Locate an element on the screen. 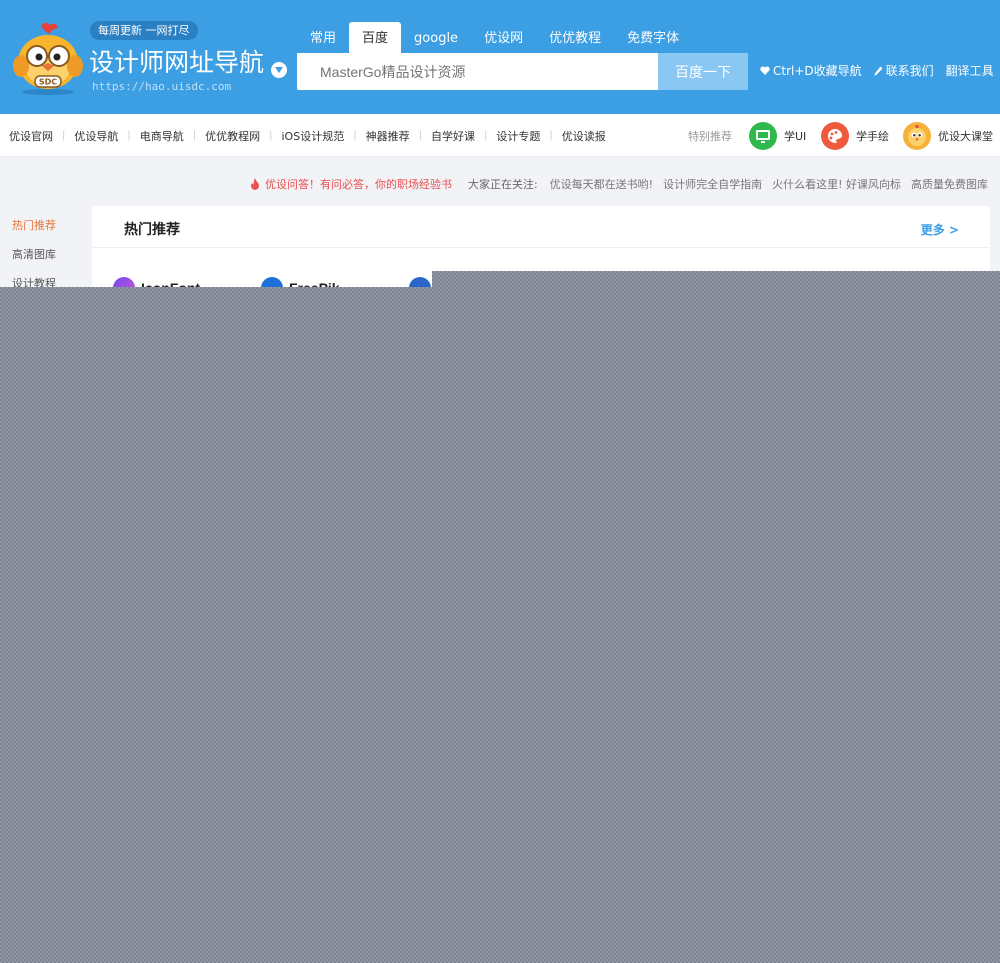  chicken-avatar-icon is located at coordinates (917, 136).